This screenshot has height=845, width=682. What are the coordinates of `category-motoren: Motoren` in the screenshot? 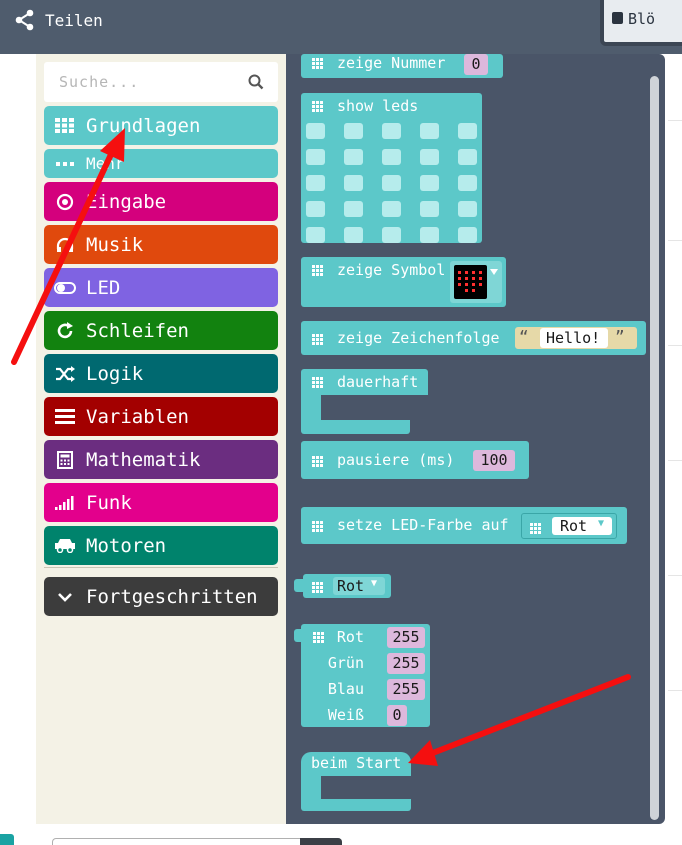 It's located at (161, 545).